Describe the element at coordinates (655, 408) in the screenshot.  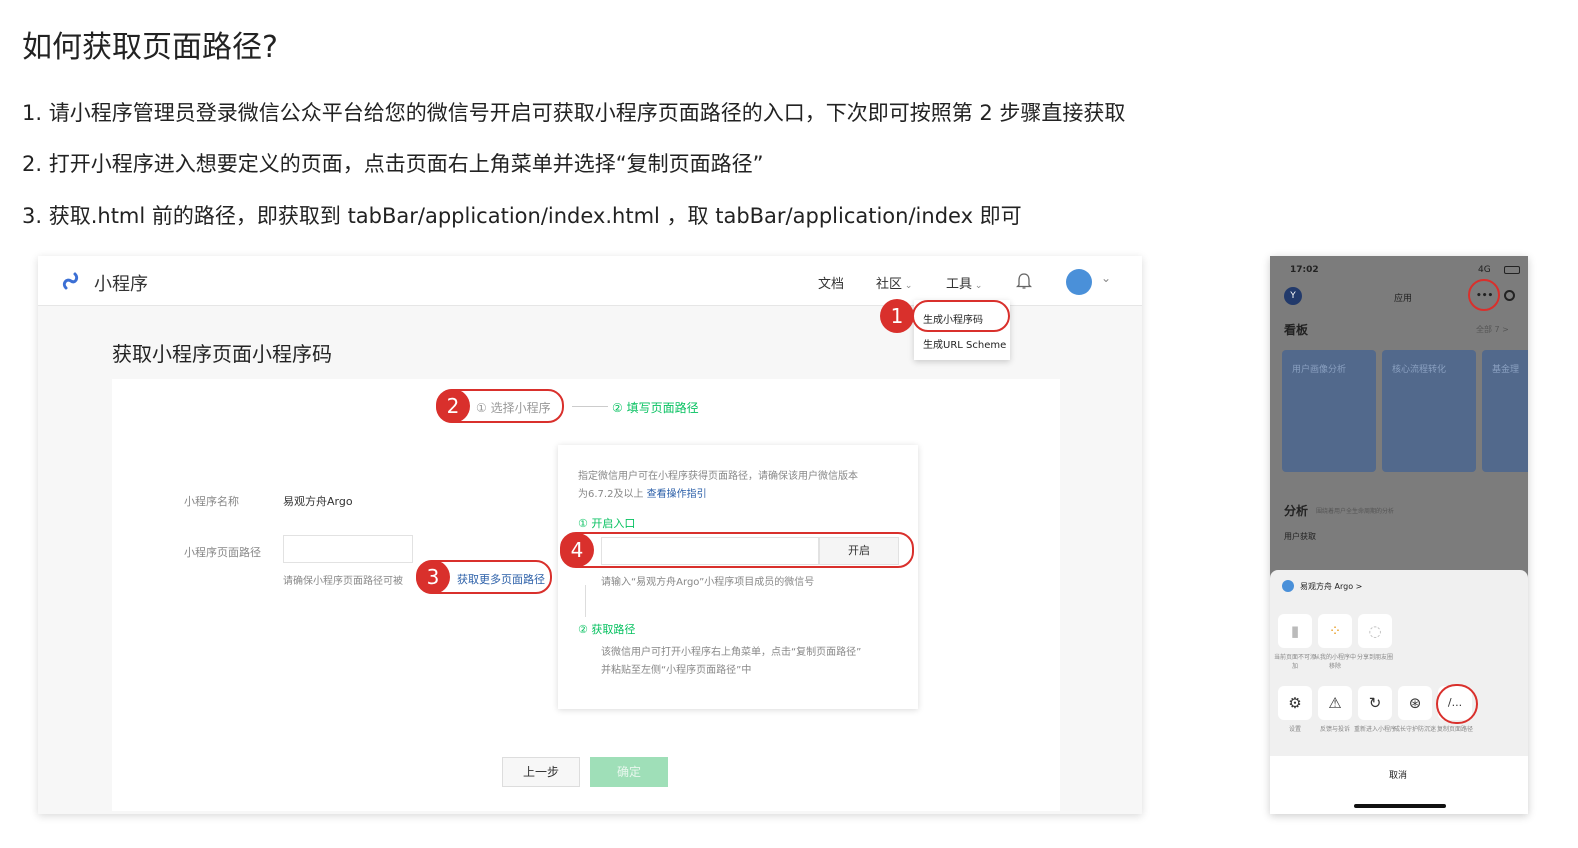
I see `stepper-step-2: ② 填写页面路径` at that location.